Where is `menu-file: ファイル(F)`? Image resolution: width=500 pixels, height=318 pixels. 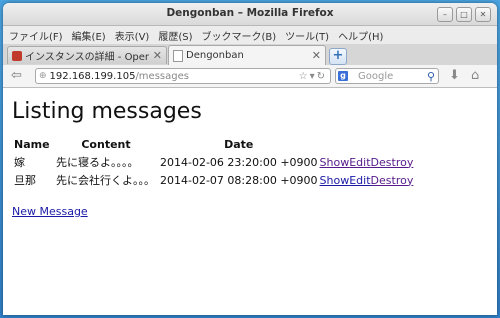
menu-file: ファイル(F) is located at coordinates (36, 35).